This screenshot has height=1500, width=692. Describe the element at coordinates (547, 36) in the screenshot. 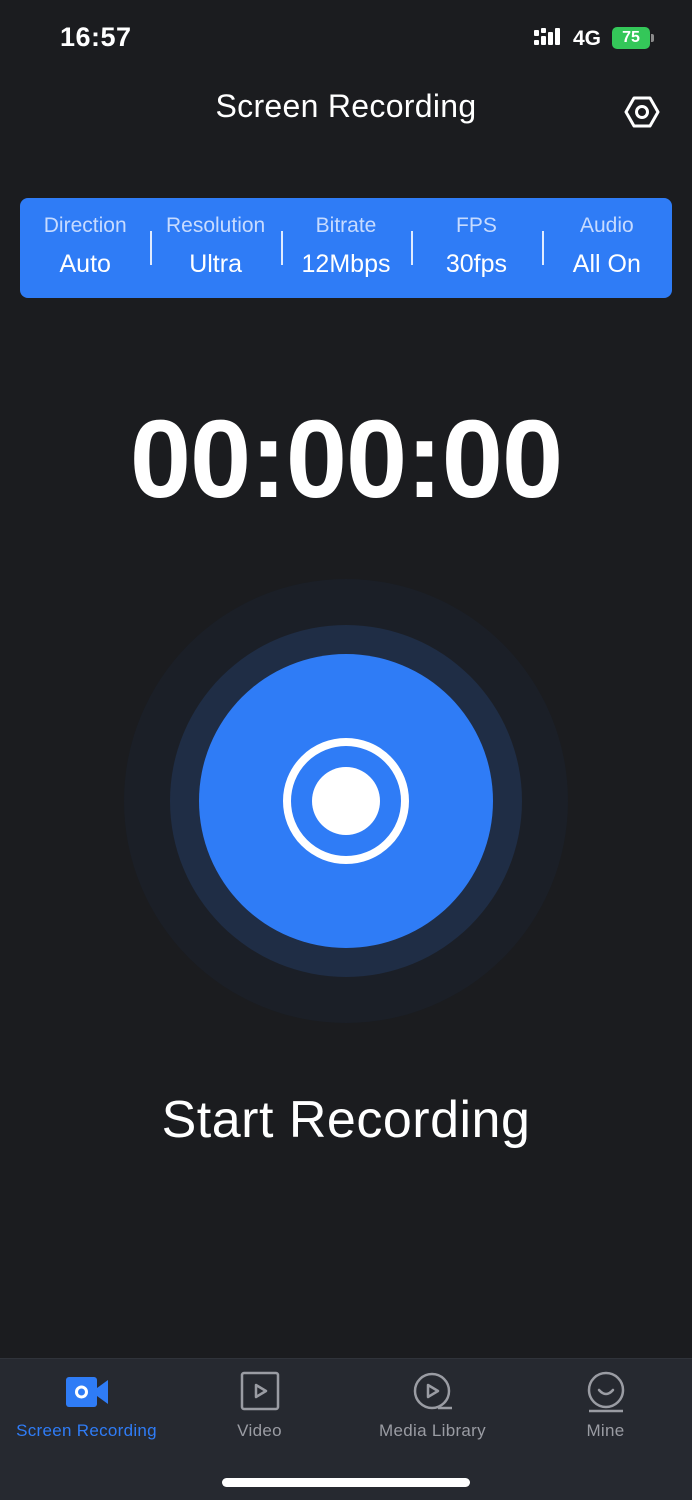

I see `signal-icon` at that location.